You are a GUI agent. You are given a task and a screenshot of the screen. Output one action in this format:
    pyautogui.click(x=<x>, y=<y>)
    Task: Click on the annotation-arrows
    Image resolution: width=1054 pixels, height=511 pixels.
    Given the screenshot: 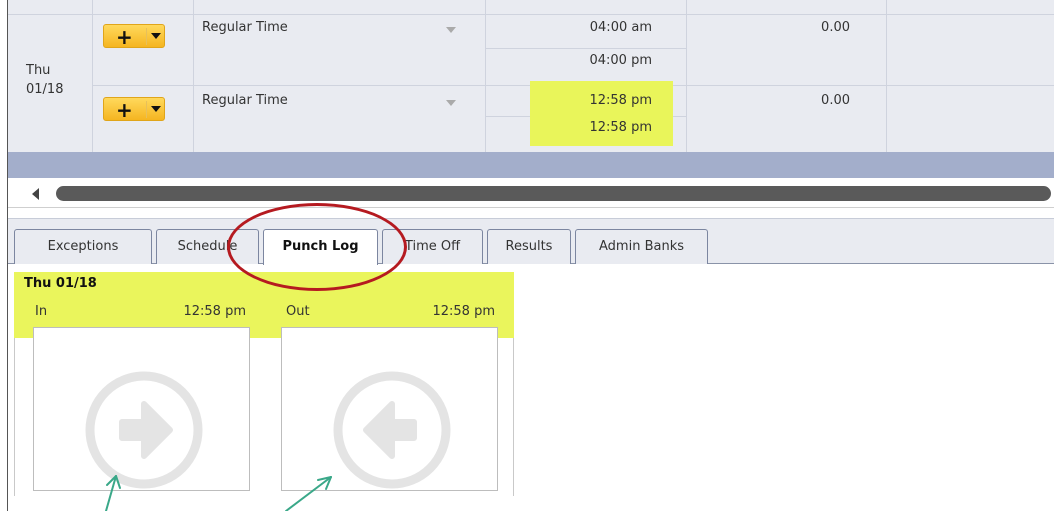 What is the action you would take?
    pyautogui.click(x=218, y=493)
    